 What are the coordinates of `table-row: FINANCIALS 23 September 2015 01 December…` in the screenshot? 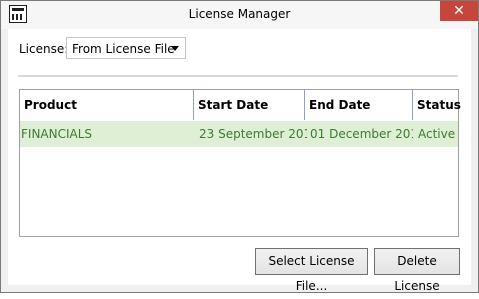 It's located at (239, 134).